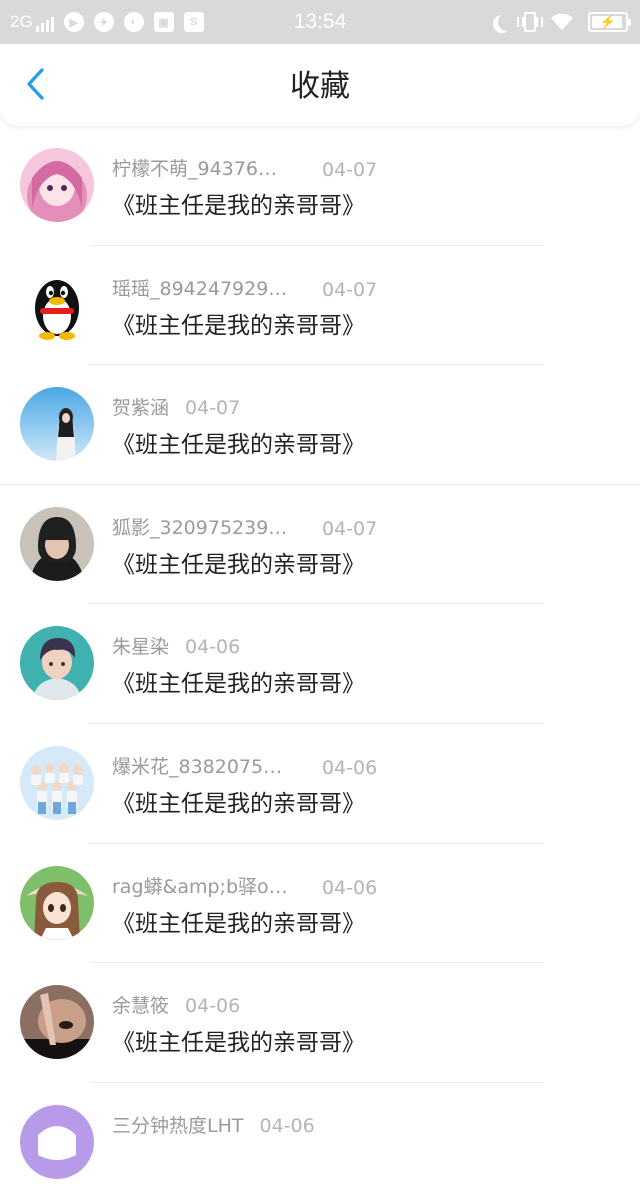 Image resolution: width=640 pixels, height=1202 pixels. I want to click on item-meta: 朱星染 04-06, so click(176, 645).